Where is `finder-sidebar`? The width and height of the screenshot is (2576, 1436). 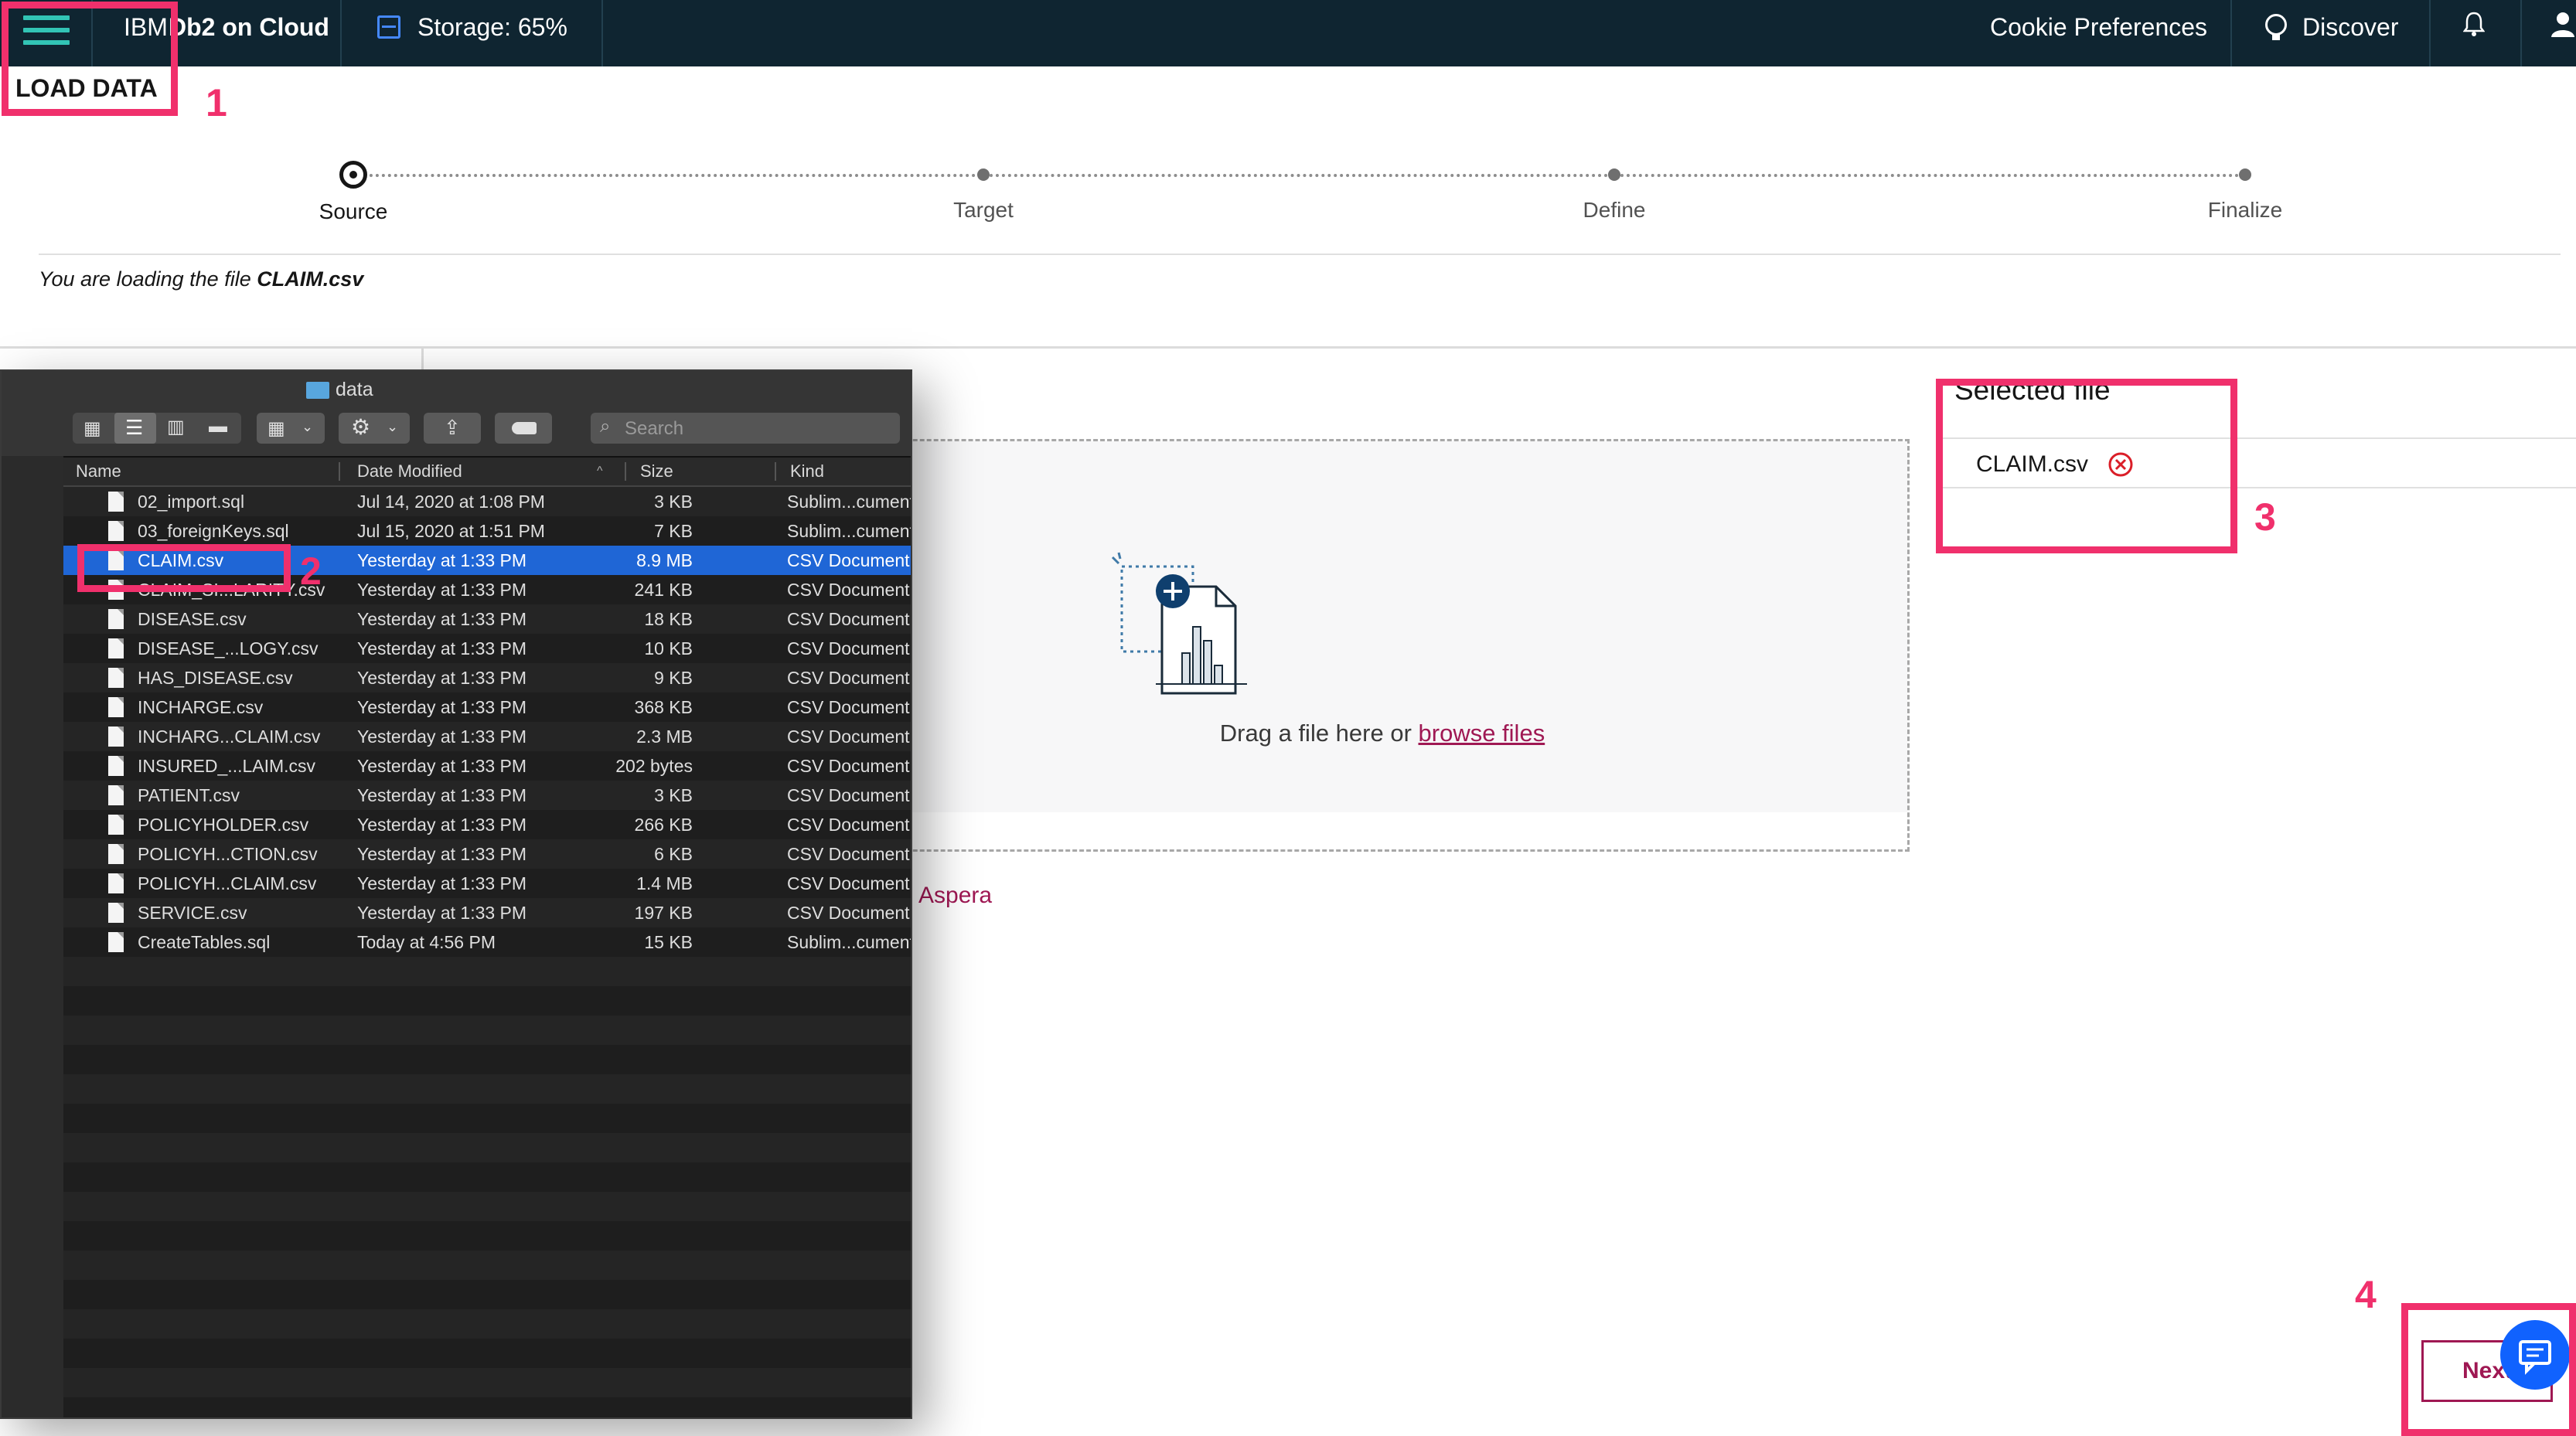
finder-sidebar is located at coordinates (33, 936).